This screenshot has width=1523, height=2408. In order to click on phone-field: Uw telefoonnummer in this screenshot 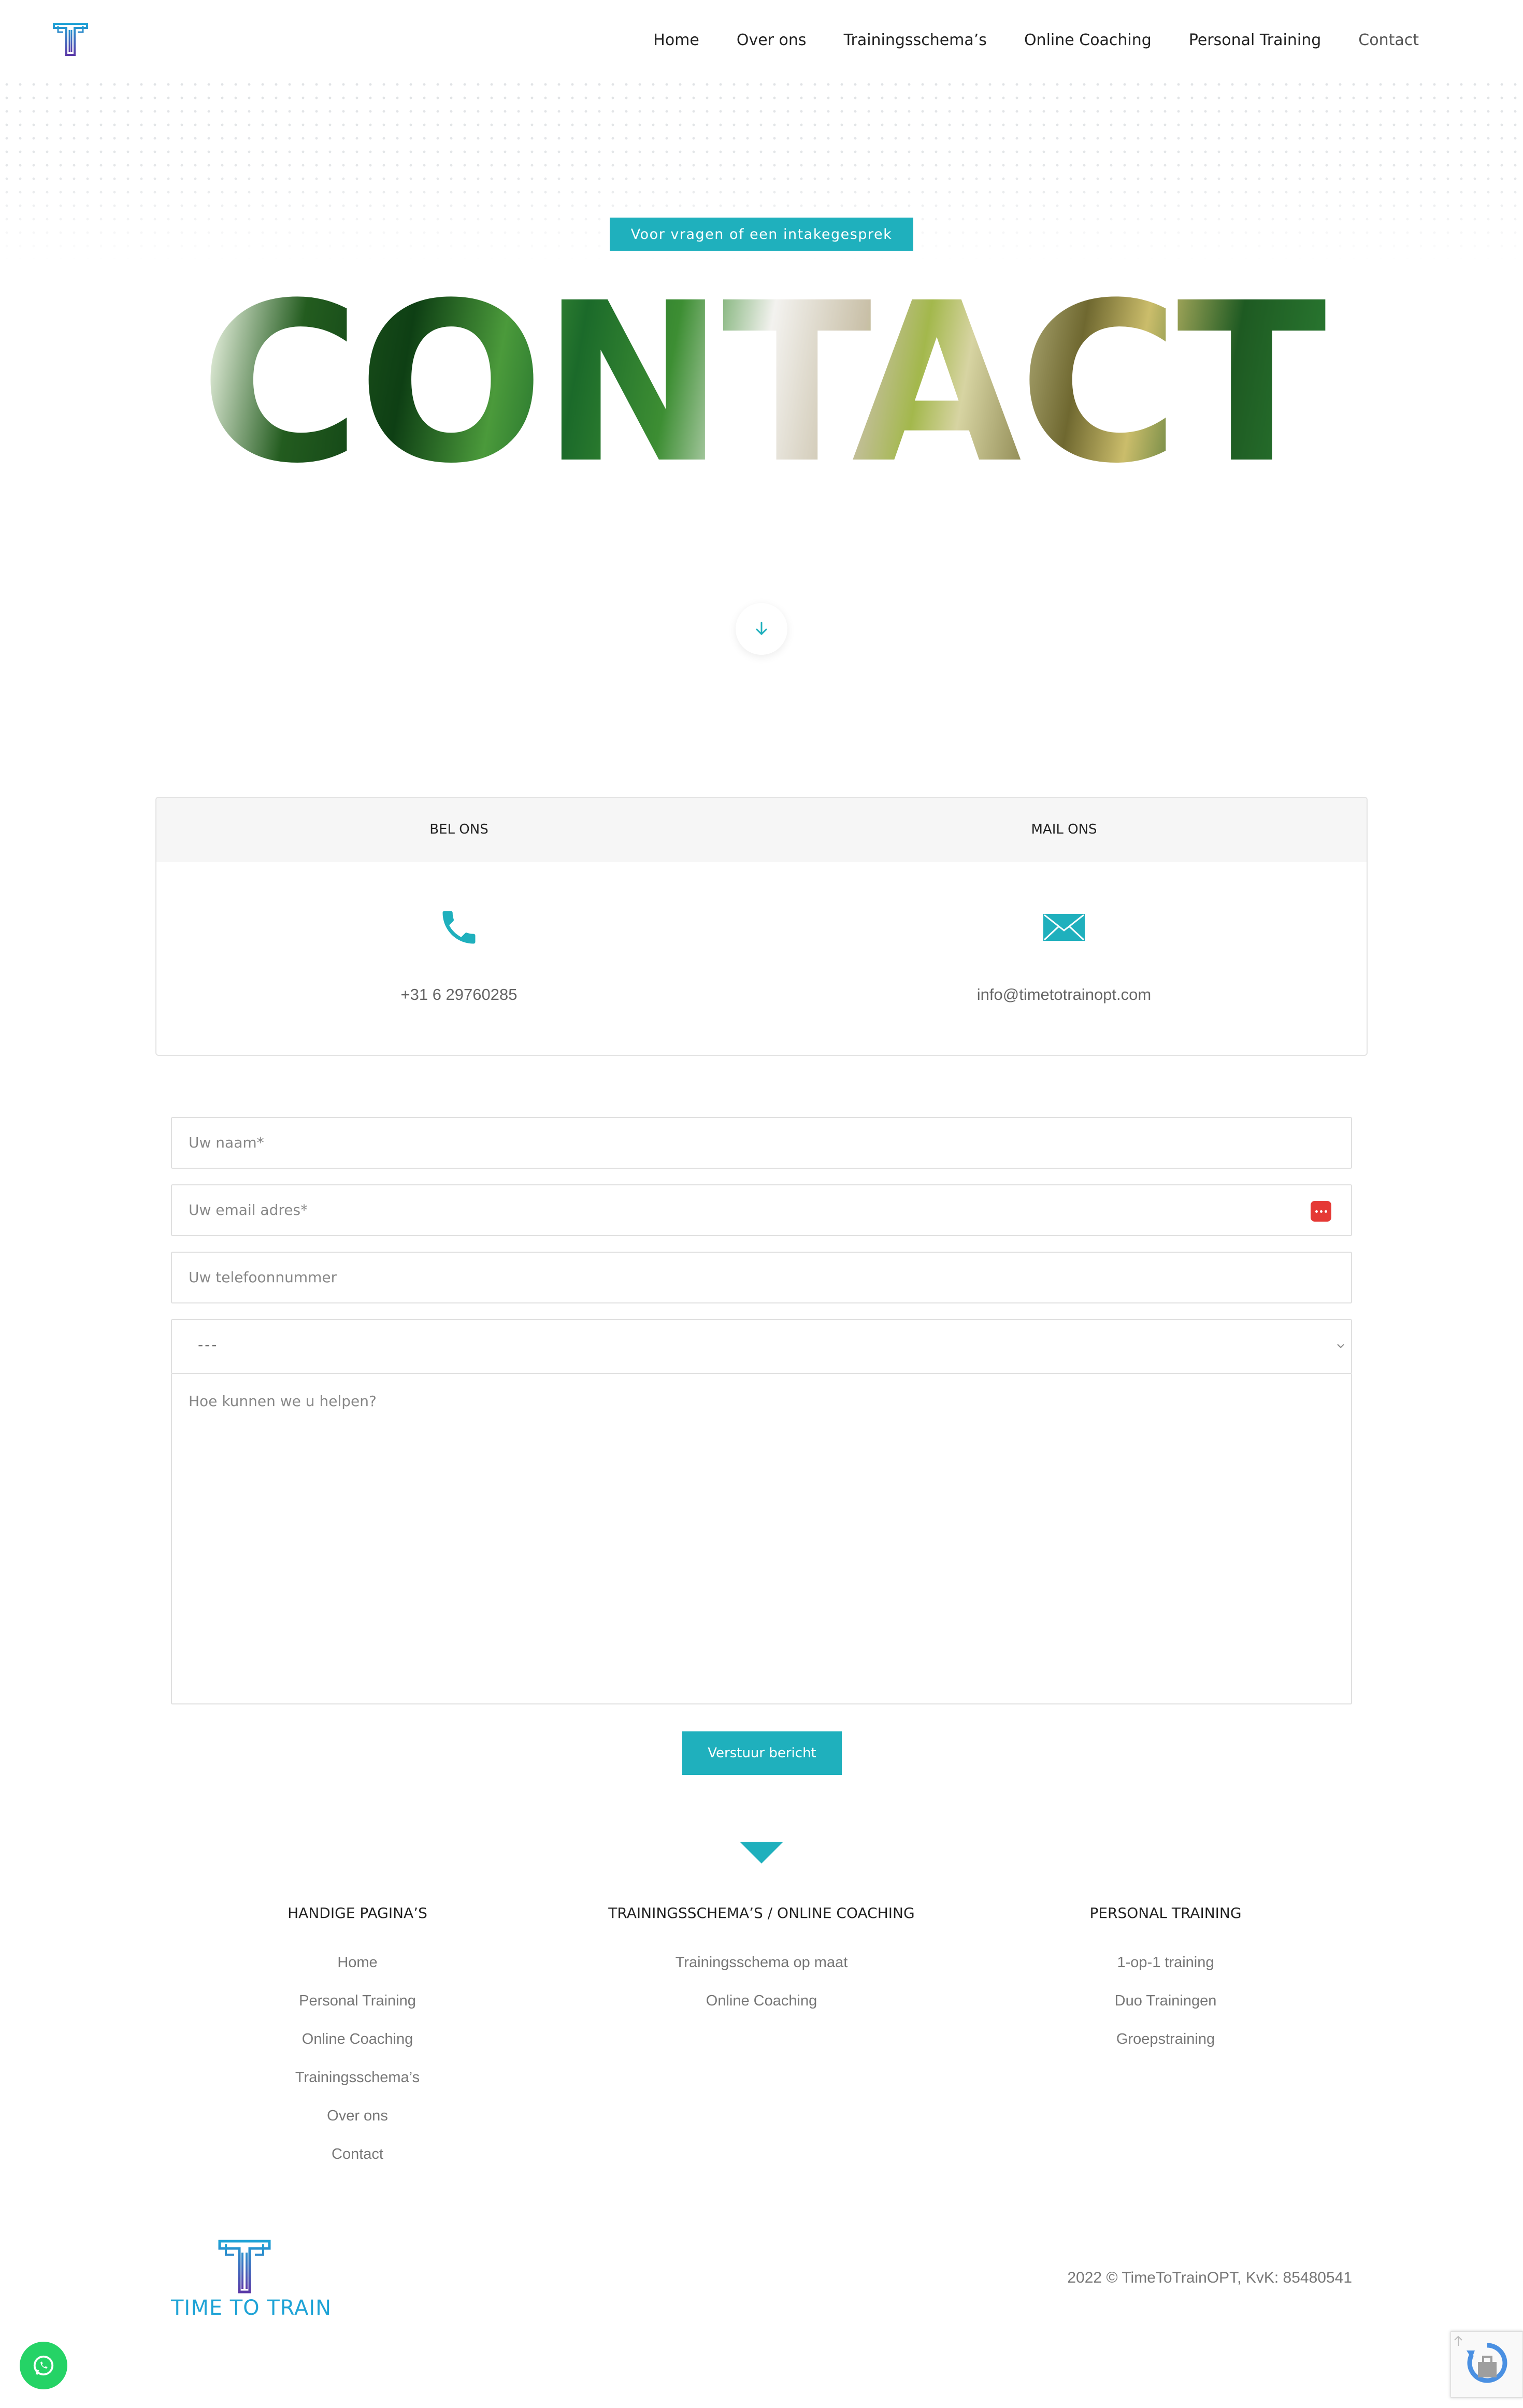, I will do `click(761, 1277)`.